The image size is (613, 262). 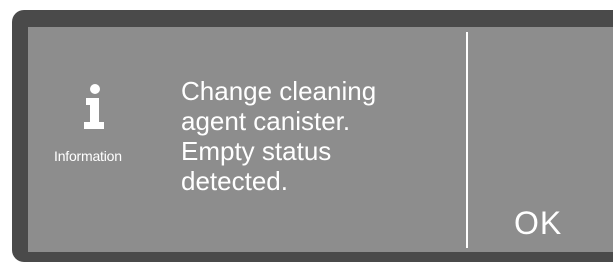 I want to click on message-line: agent canister., so click(x=266, y=121).